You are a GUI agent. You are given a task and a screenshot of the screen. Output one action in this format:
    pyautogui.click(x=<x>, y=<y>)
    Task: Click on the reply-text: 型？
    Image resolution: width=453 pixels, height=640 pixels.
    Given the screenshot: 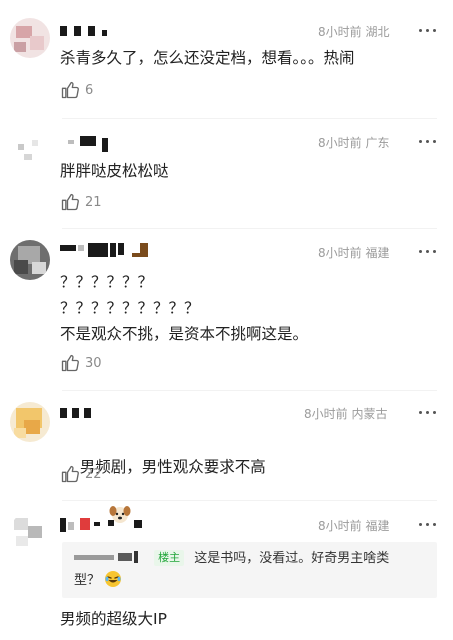 What is the action you would take?
    pyautogui.click(x=87, y=580)
    